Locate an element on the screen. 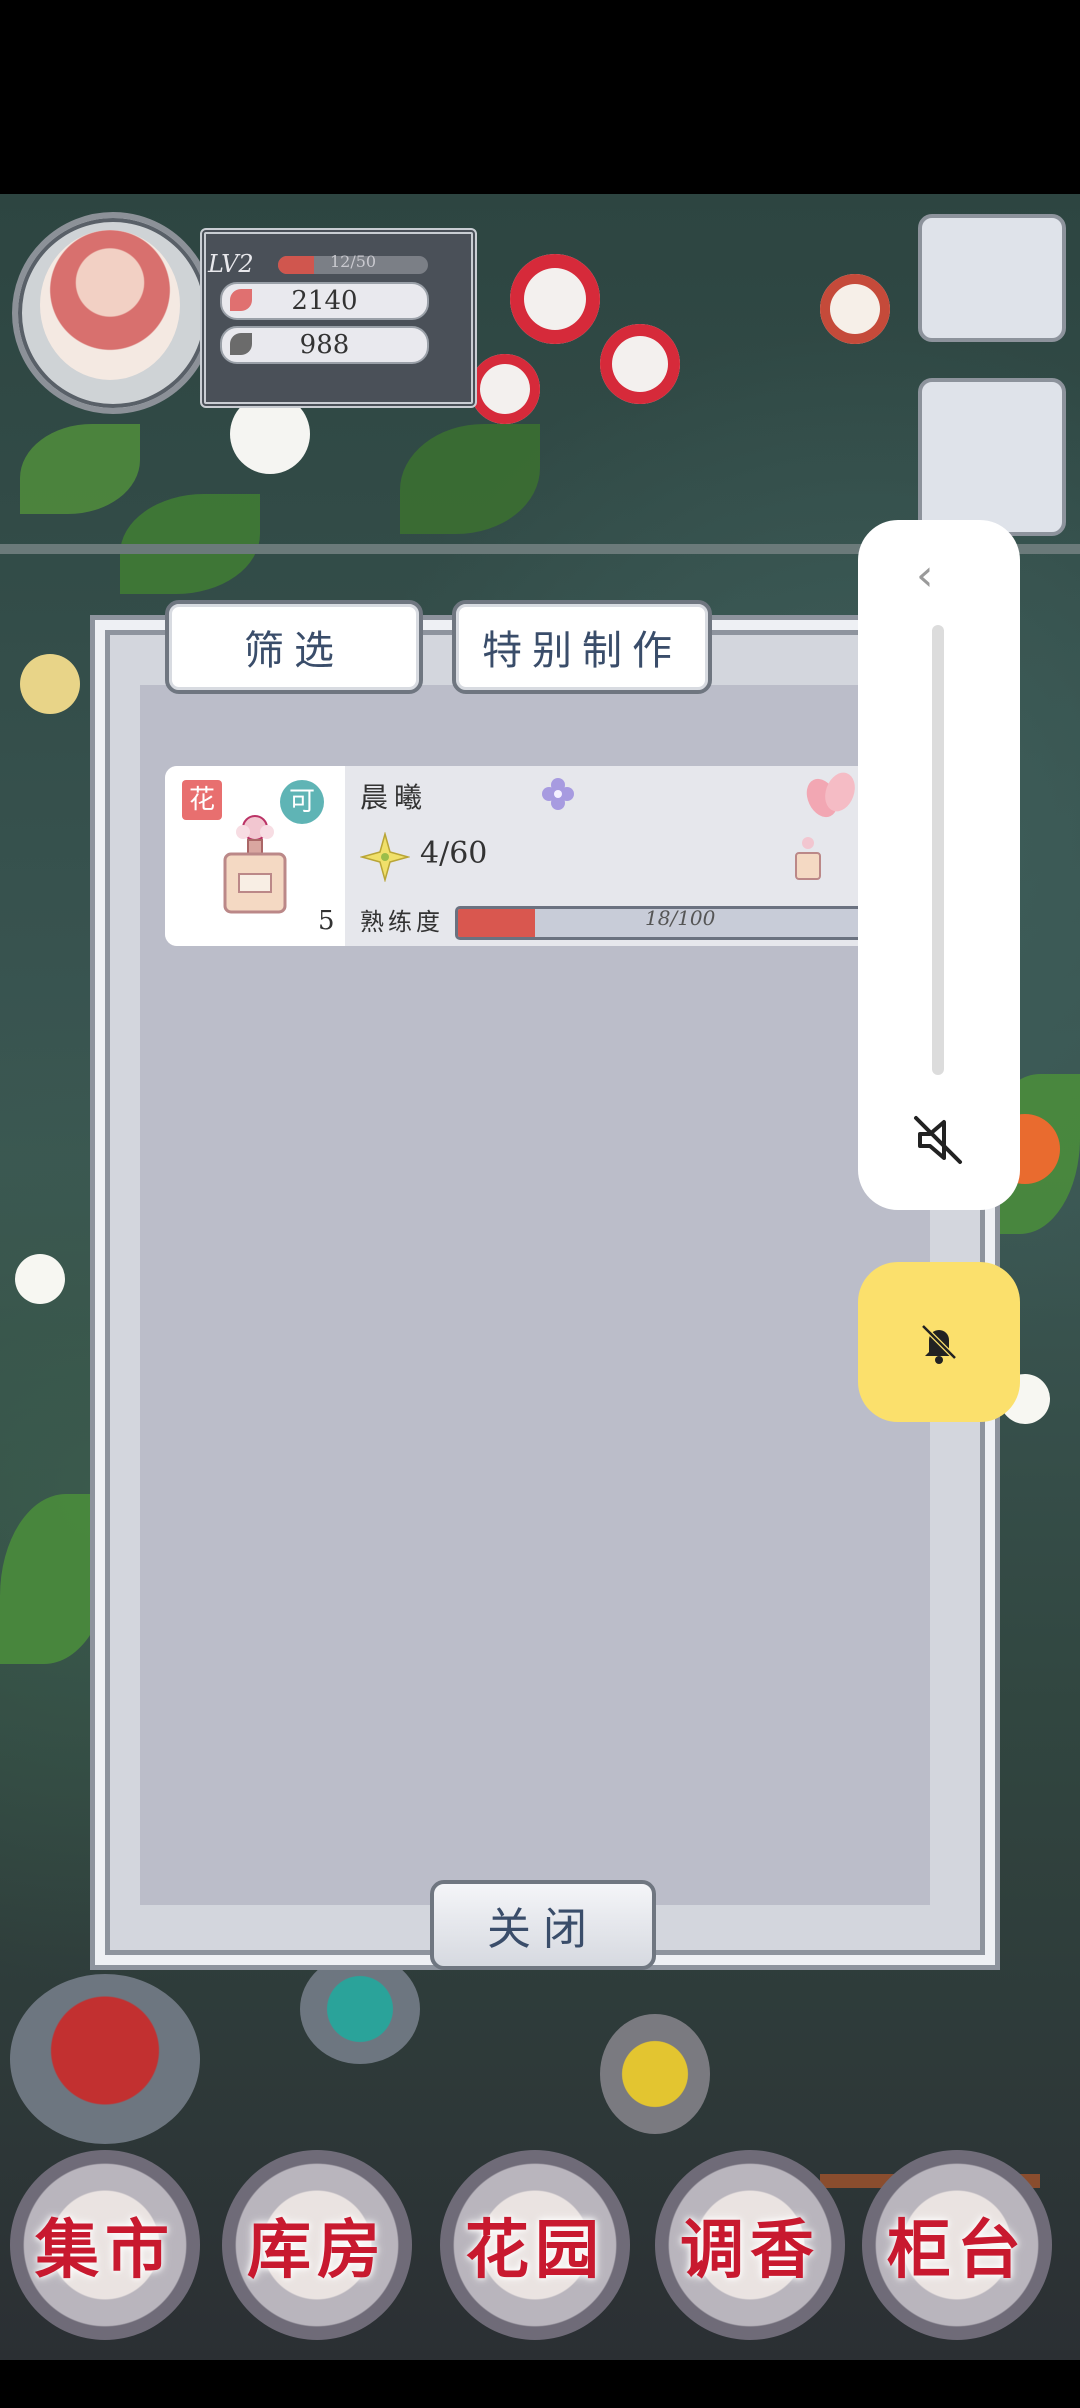 The image size is (1080, 2408). leaf-count: 988 is located at coordinates (324, 345).